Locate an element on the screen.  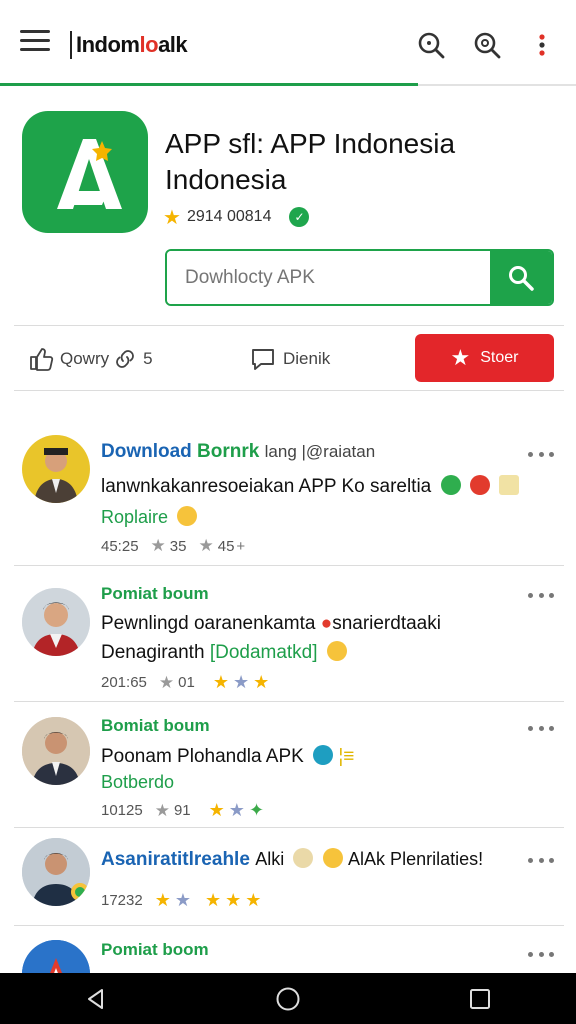
home-icon is located at coordinates (288, 999).